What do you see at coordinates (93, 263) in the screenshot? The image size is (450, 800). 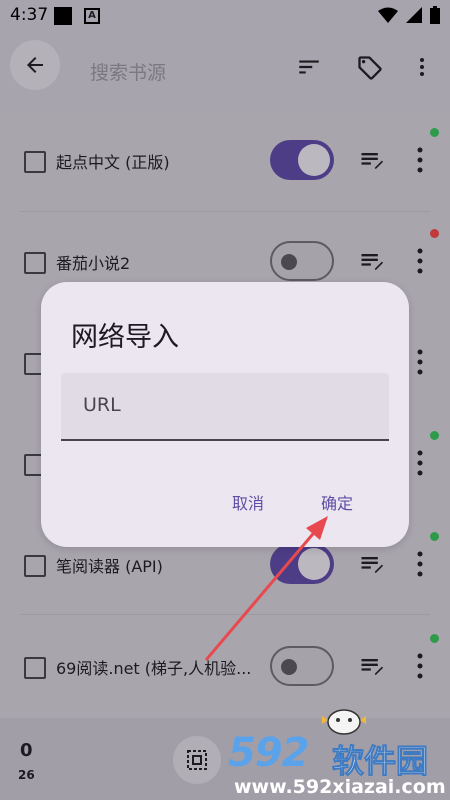 I see `source-name: 番茄小说2` at bounding box center [93, 263].